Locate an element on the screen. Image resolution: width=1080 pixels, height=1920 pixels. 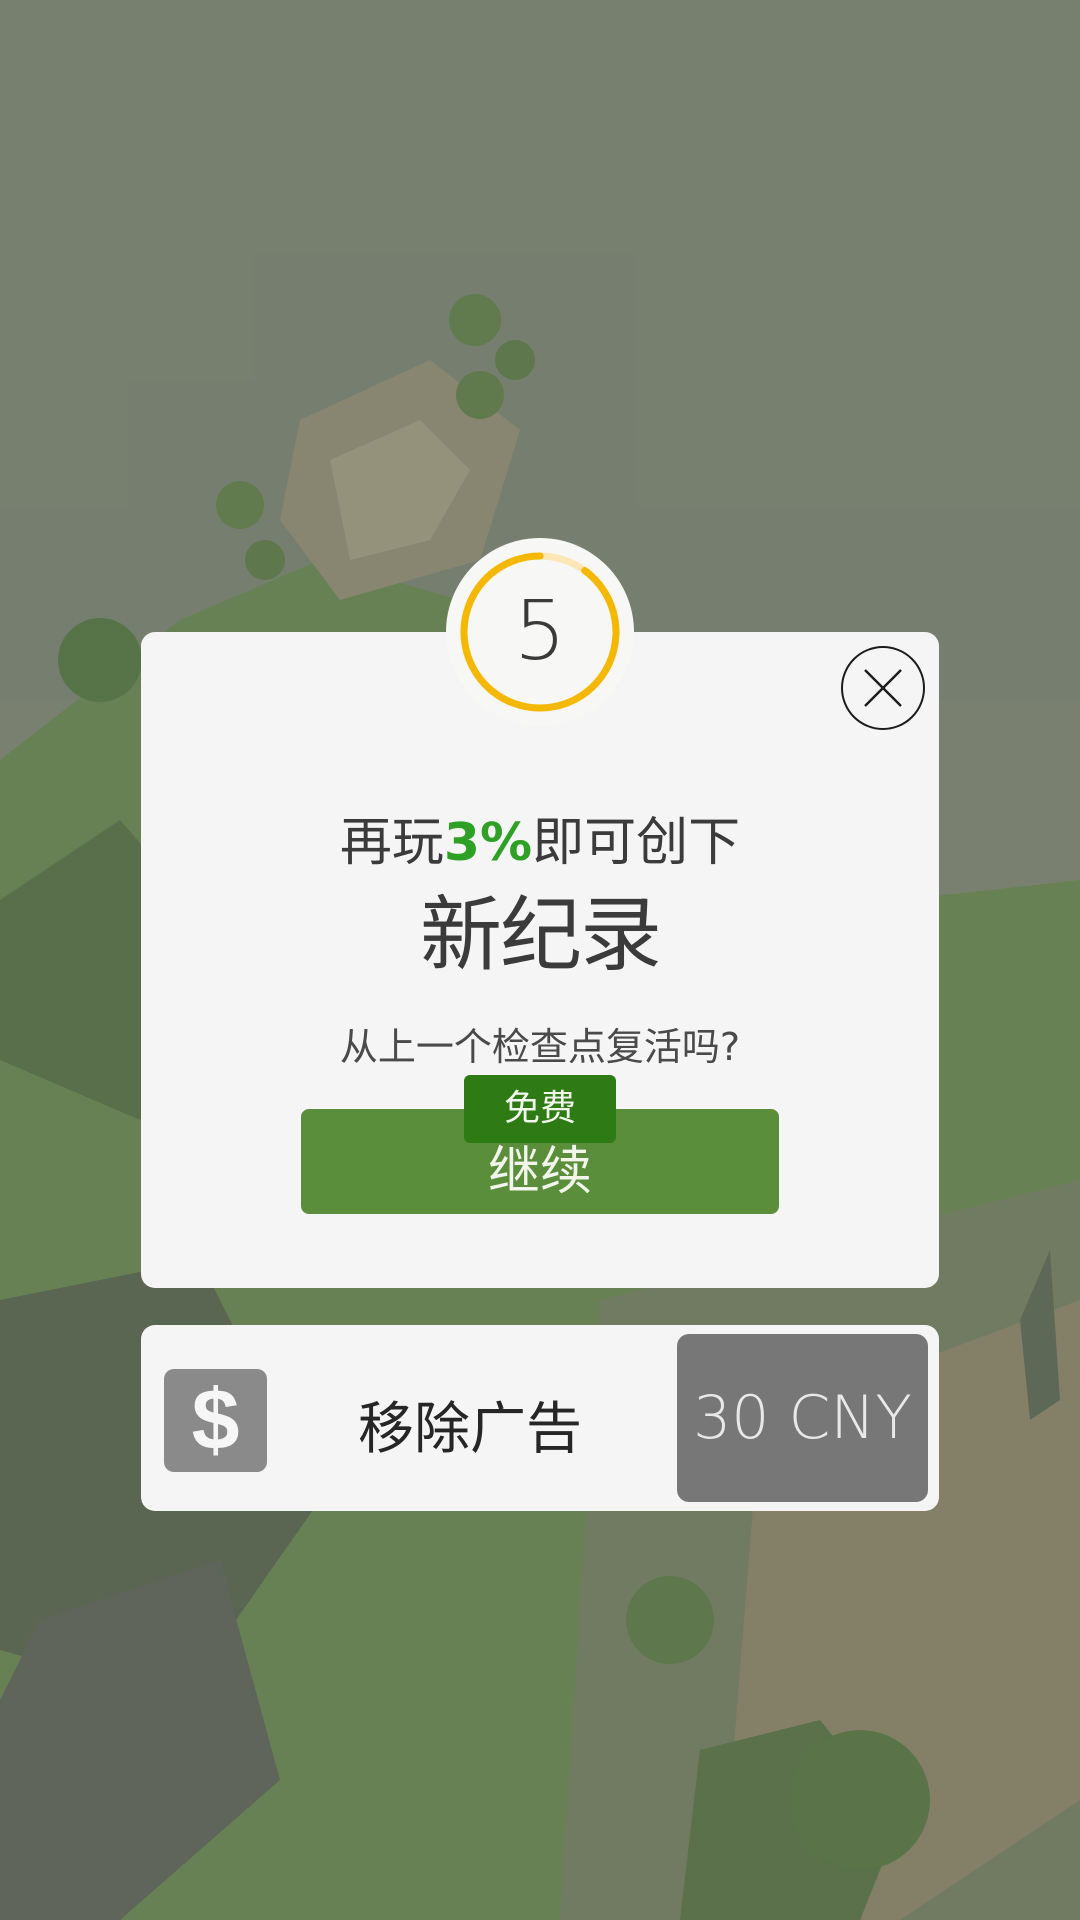
free-badge: 免费 is located at coordinates (540, 1109).